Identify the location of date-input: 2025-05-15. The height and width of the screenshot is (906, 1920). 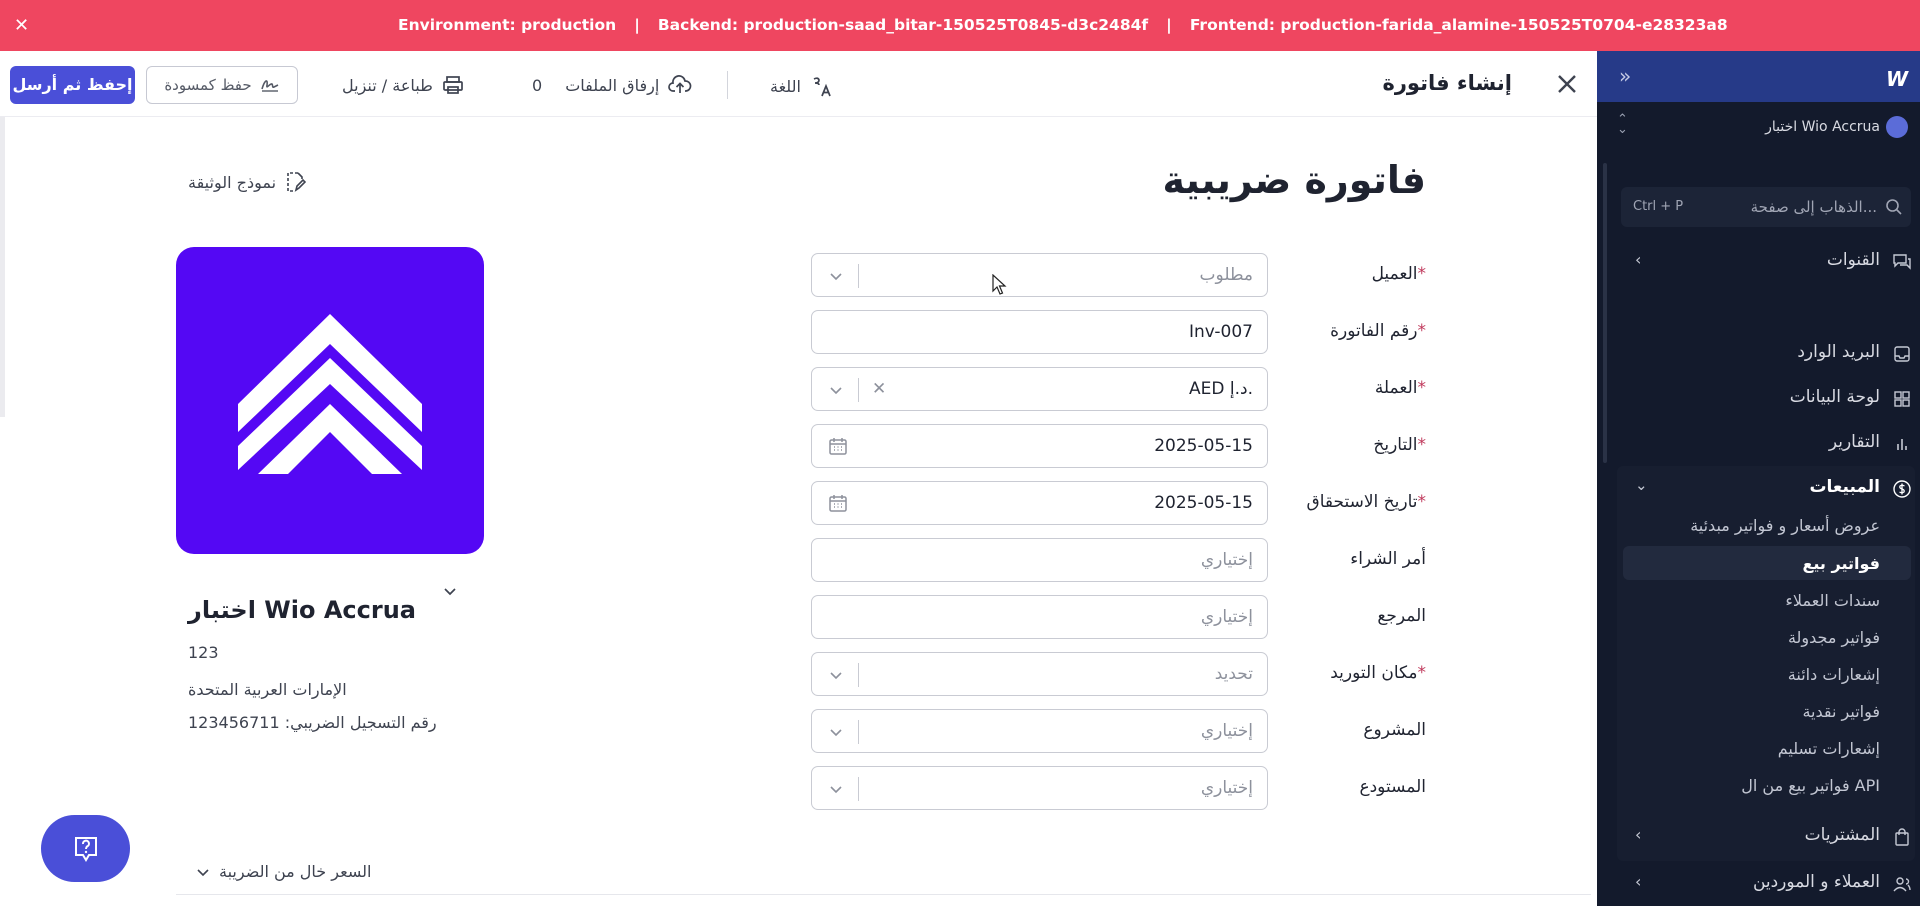
(1039, 446).